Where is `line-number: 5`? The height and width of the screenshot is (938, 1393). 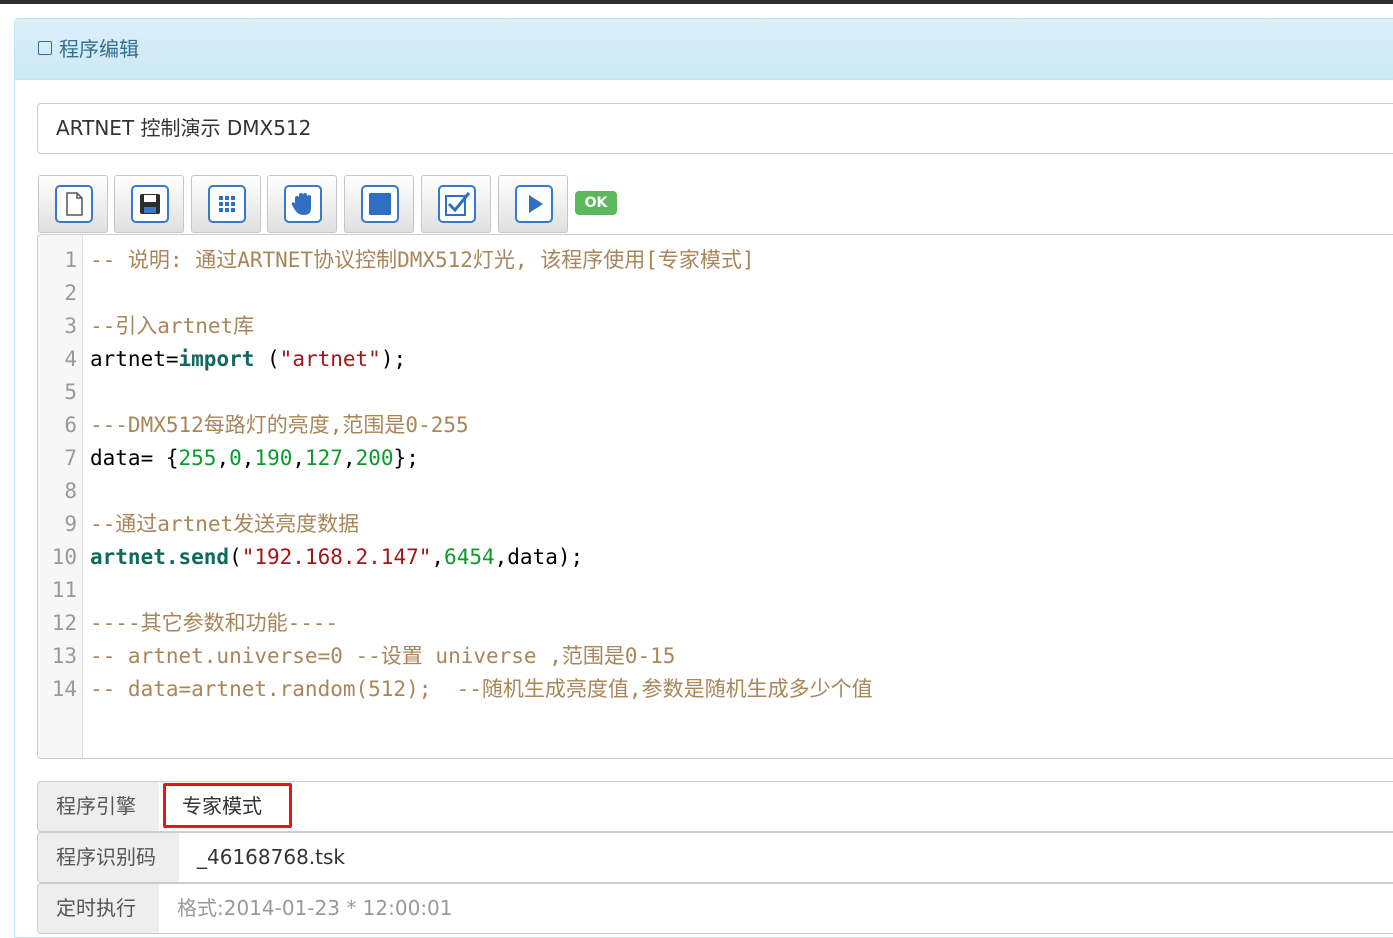 line-number: 5 is located at coordinates (70, 392).